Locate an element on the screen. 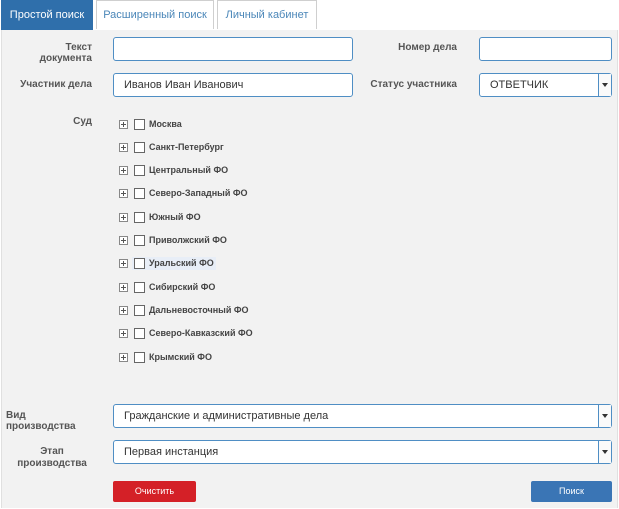 Image resolution: width=619 pixels, height=509 pixels. court-item-central: Центральный ФО is located at coordinates (173, 170).